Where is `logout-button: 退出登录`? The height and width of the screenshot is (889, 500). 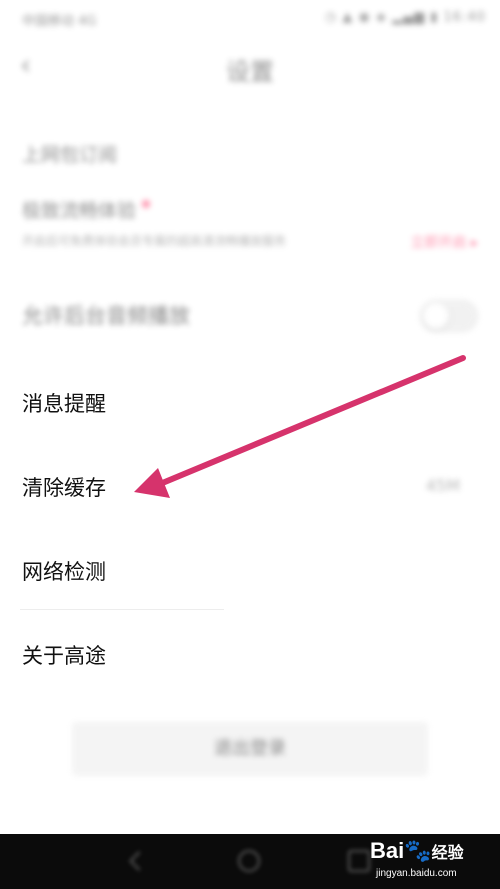
logout-button: 退出登录 is located at coordinates (250, 749).